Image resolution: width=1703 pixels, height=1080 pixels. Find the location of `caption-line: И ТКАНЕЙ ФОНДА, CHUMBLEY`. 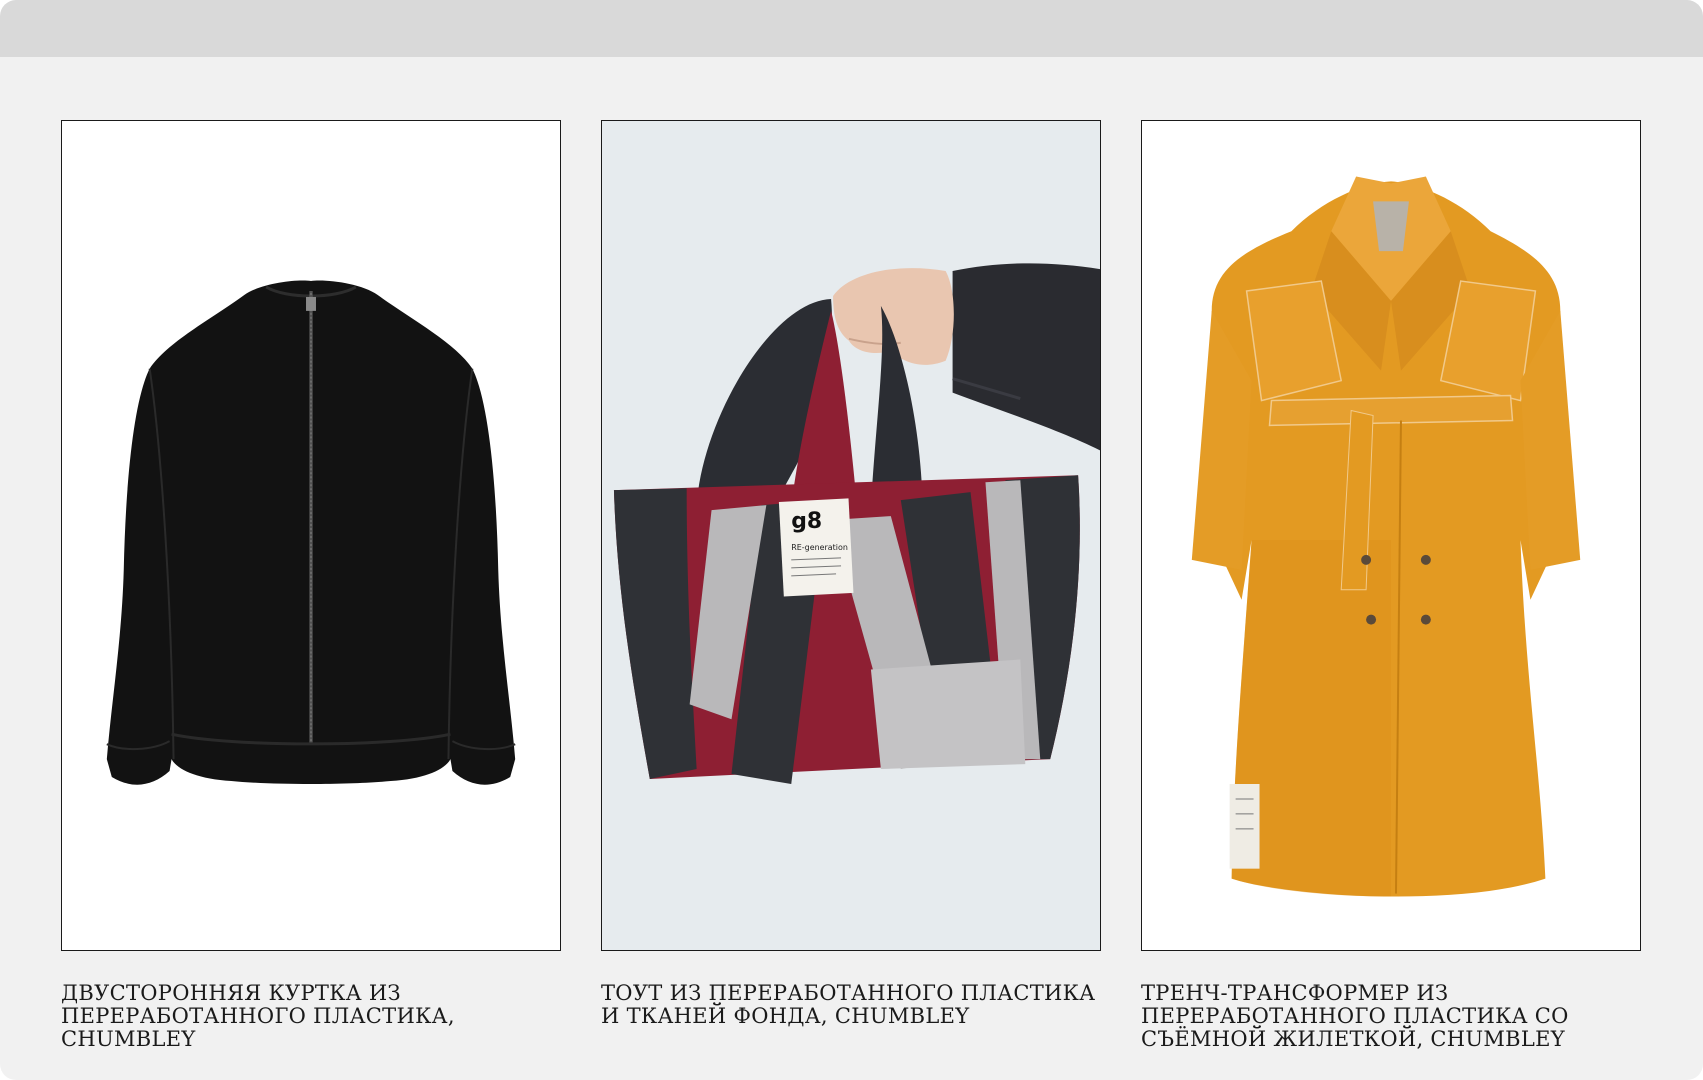

caption-line: И ТКАНЕЙ ФОНДА, CHUMBLEY is located at coordinates (785, 1016).